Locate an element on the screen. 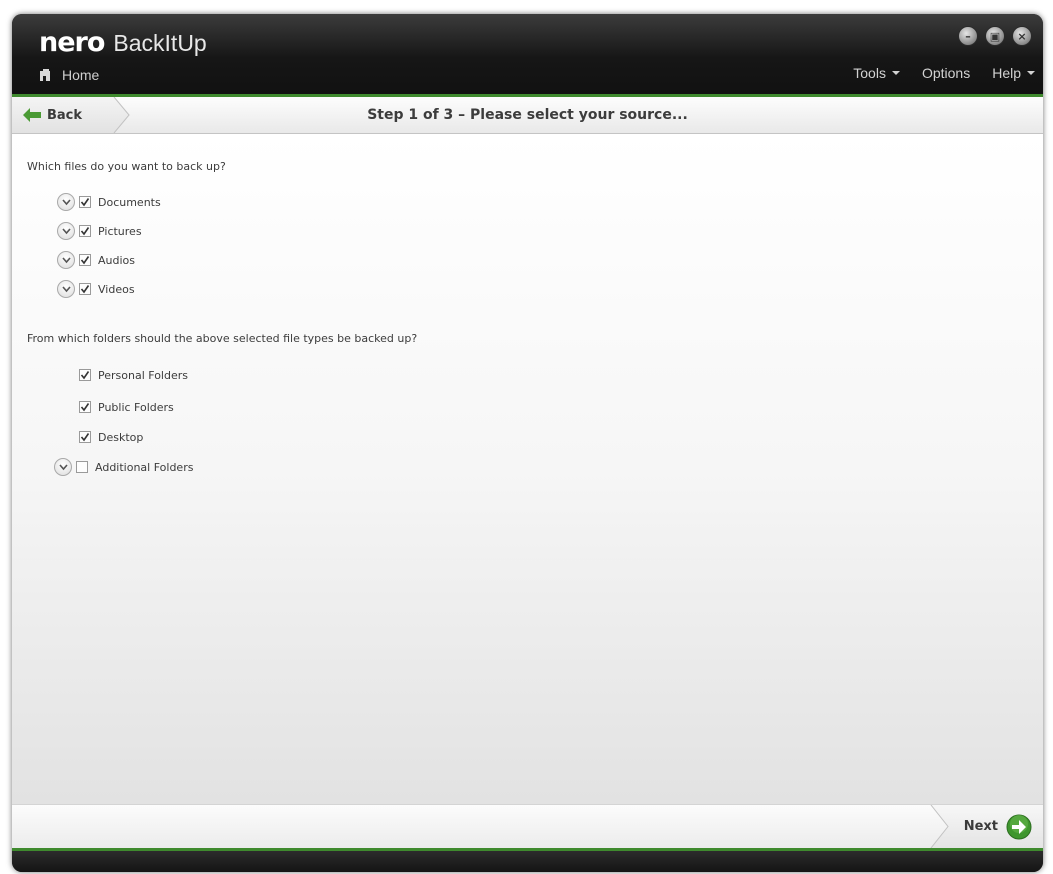 Image resolution: width=1053 pixels, height=874 pixels. audios-checkbox is located at coordinates (85, 260).